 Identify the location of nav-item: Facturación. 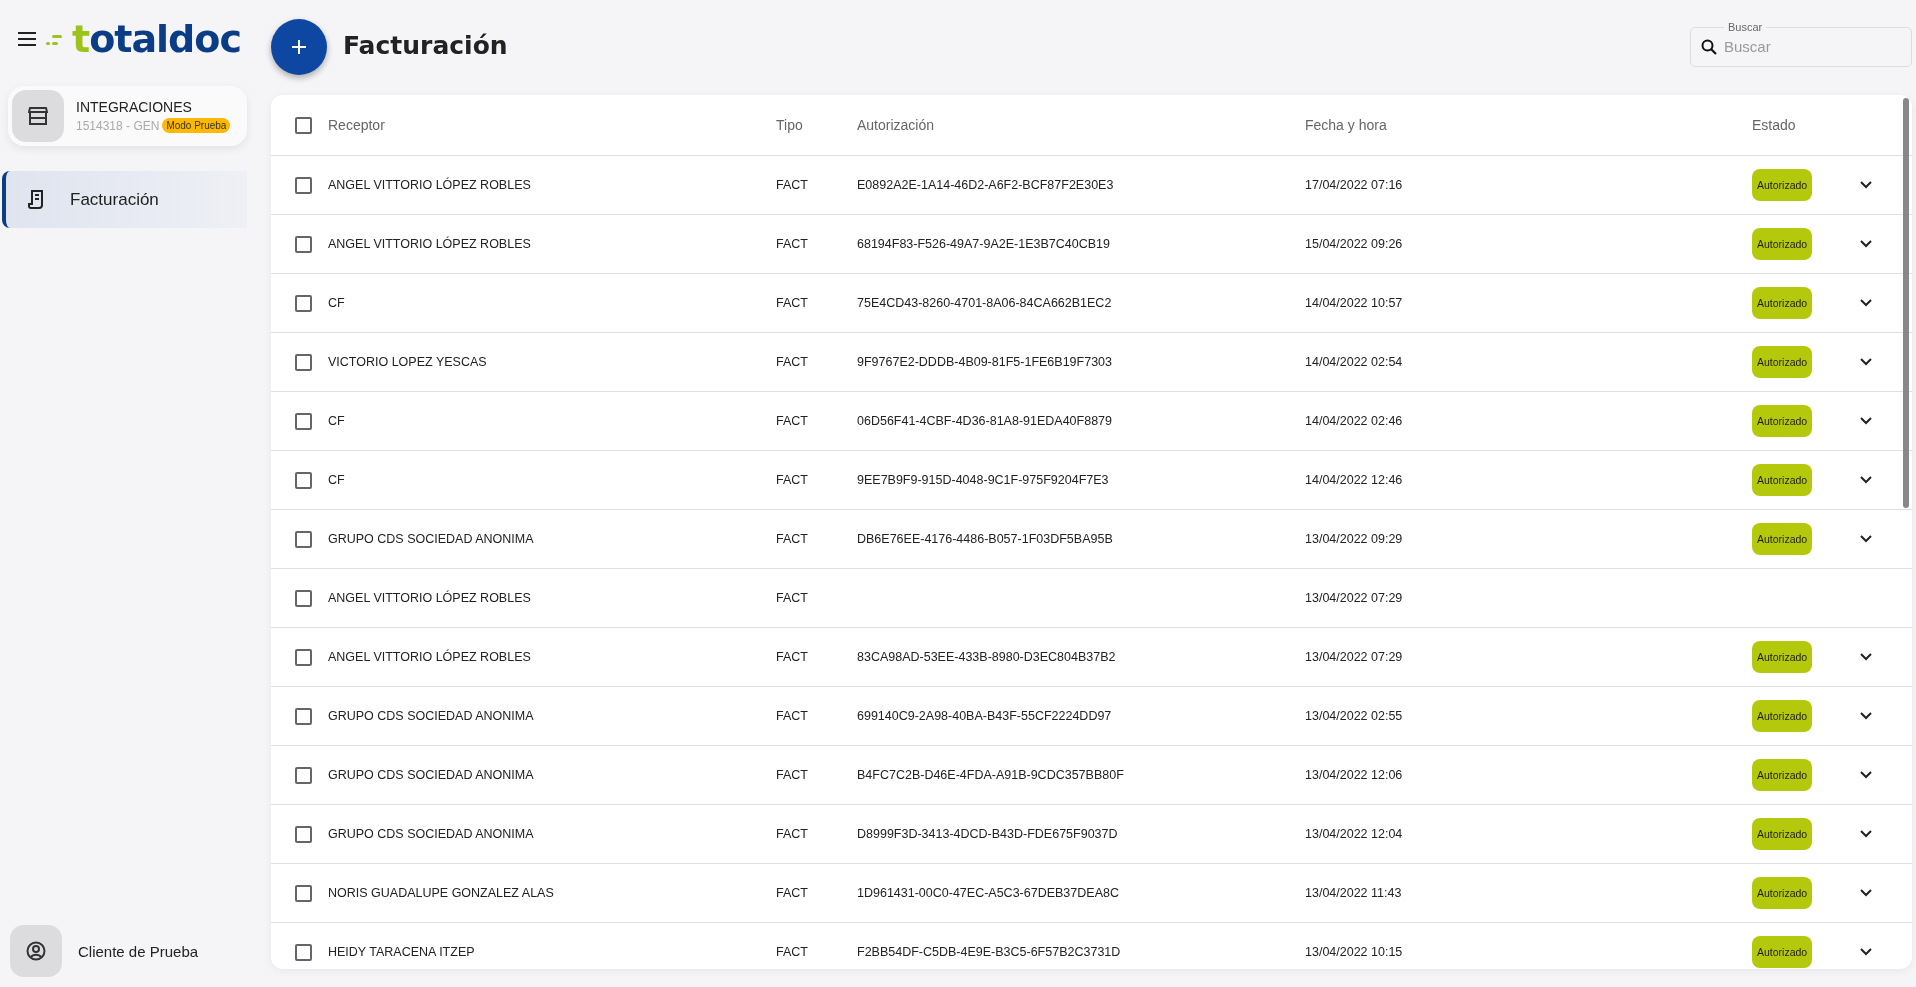
(124, 199).